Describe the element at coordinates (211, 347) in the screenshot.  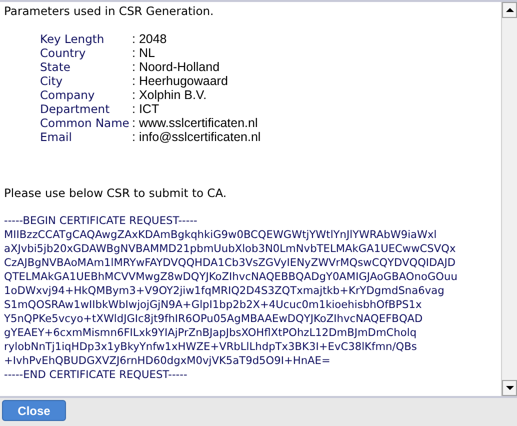
I see `csr-line: rylobNnTj1iqHDp3x1yBkyYnfw1xHWZE+VRbLlLhdpTx3BK3I+EvC38lKfmn/QBs` at that location.